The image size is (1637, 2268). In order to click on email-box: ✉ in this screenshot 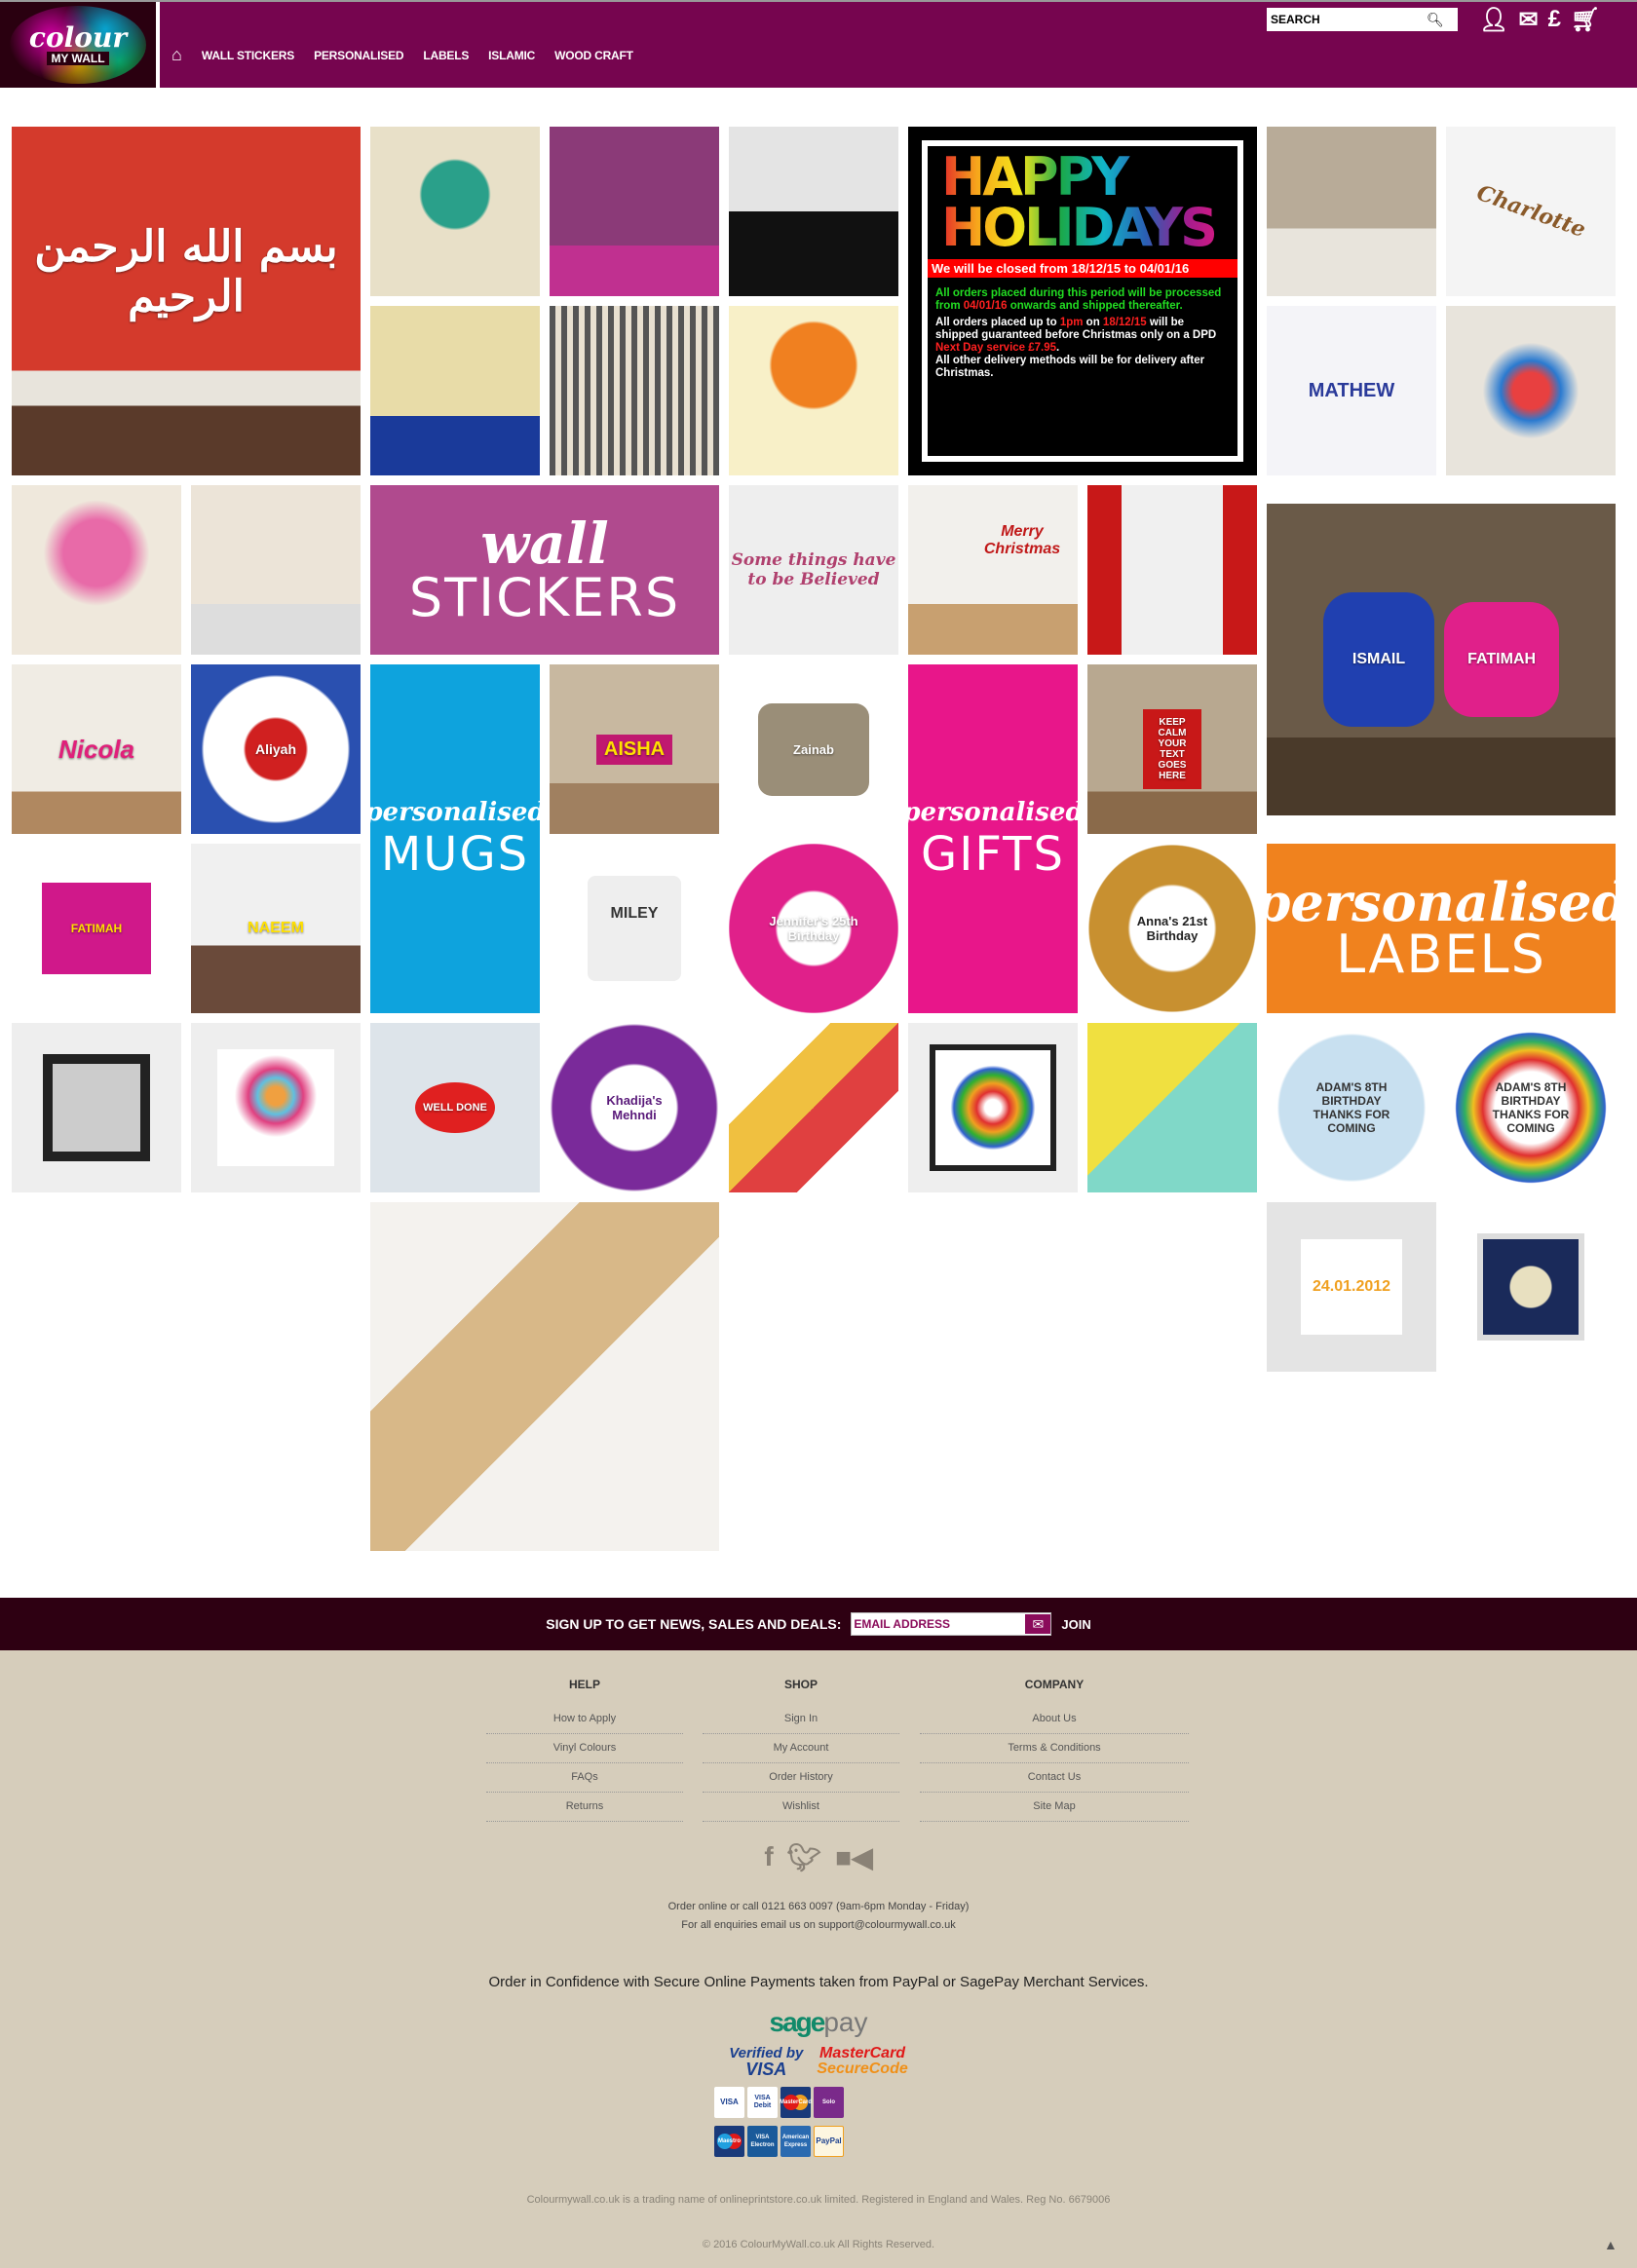, I will do `click(951, 1624)`.